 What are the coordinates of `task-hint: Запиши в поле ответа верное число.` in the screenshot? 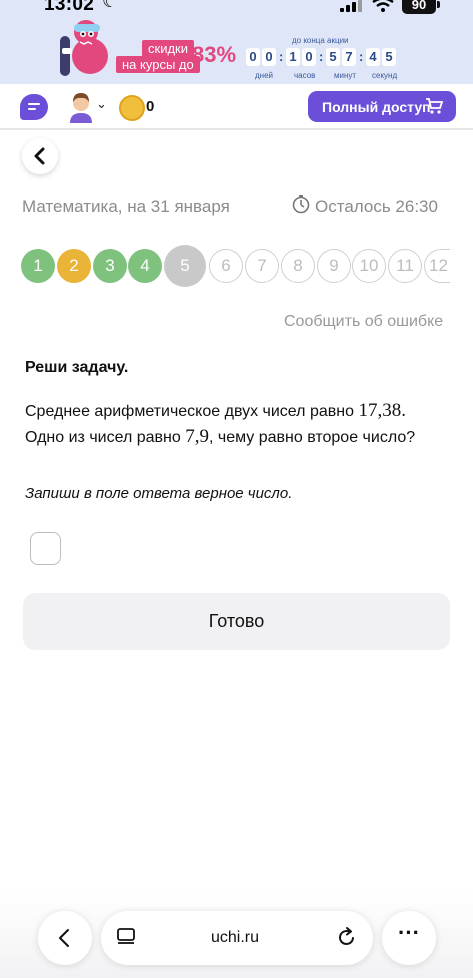 It's located at (159, 493).